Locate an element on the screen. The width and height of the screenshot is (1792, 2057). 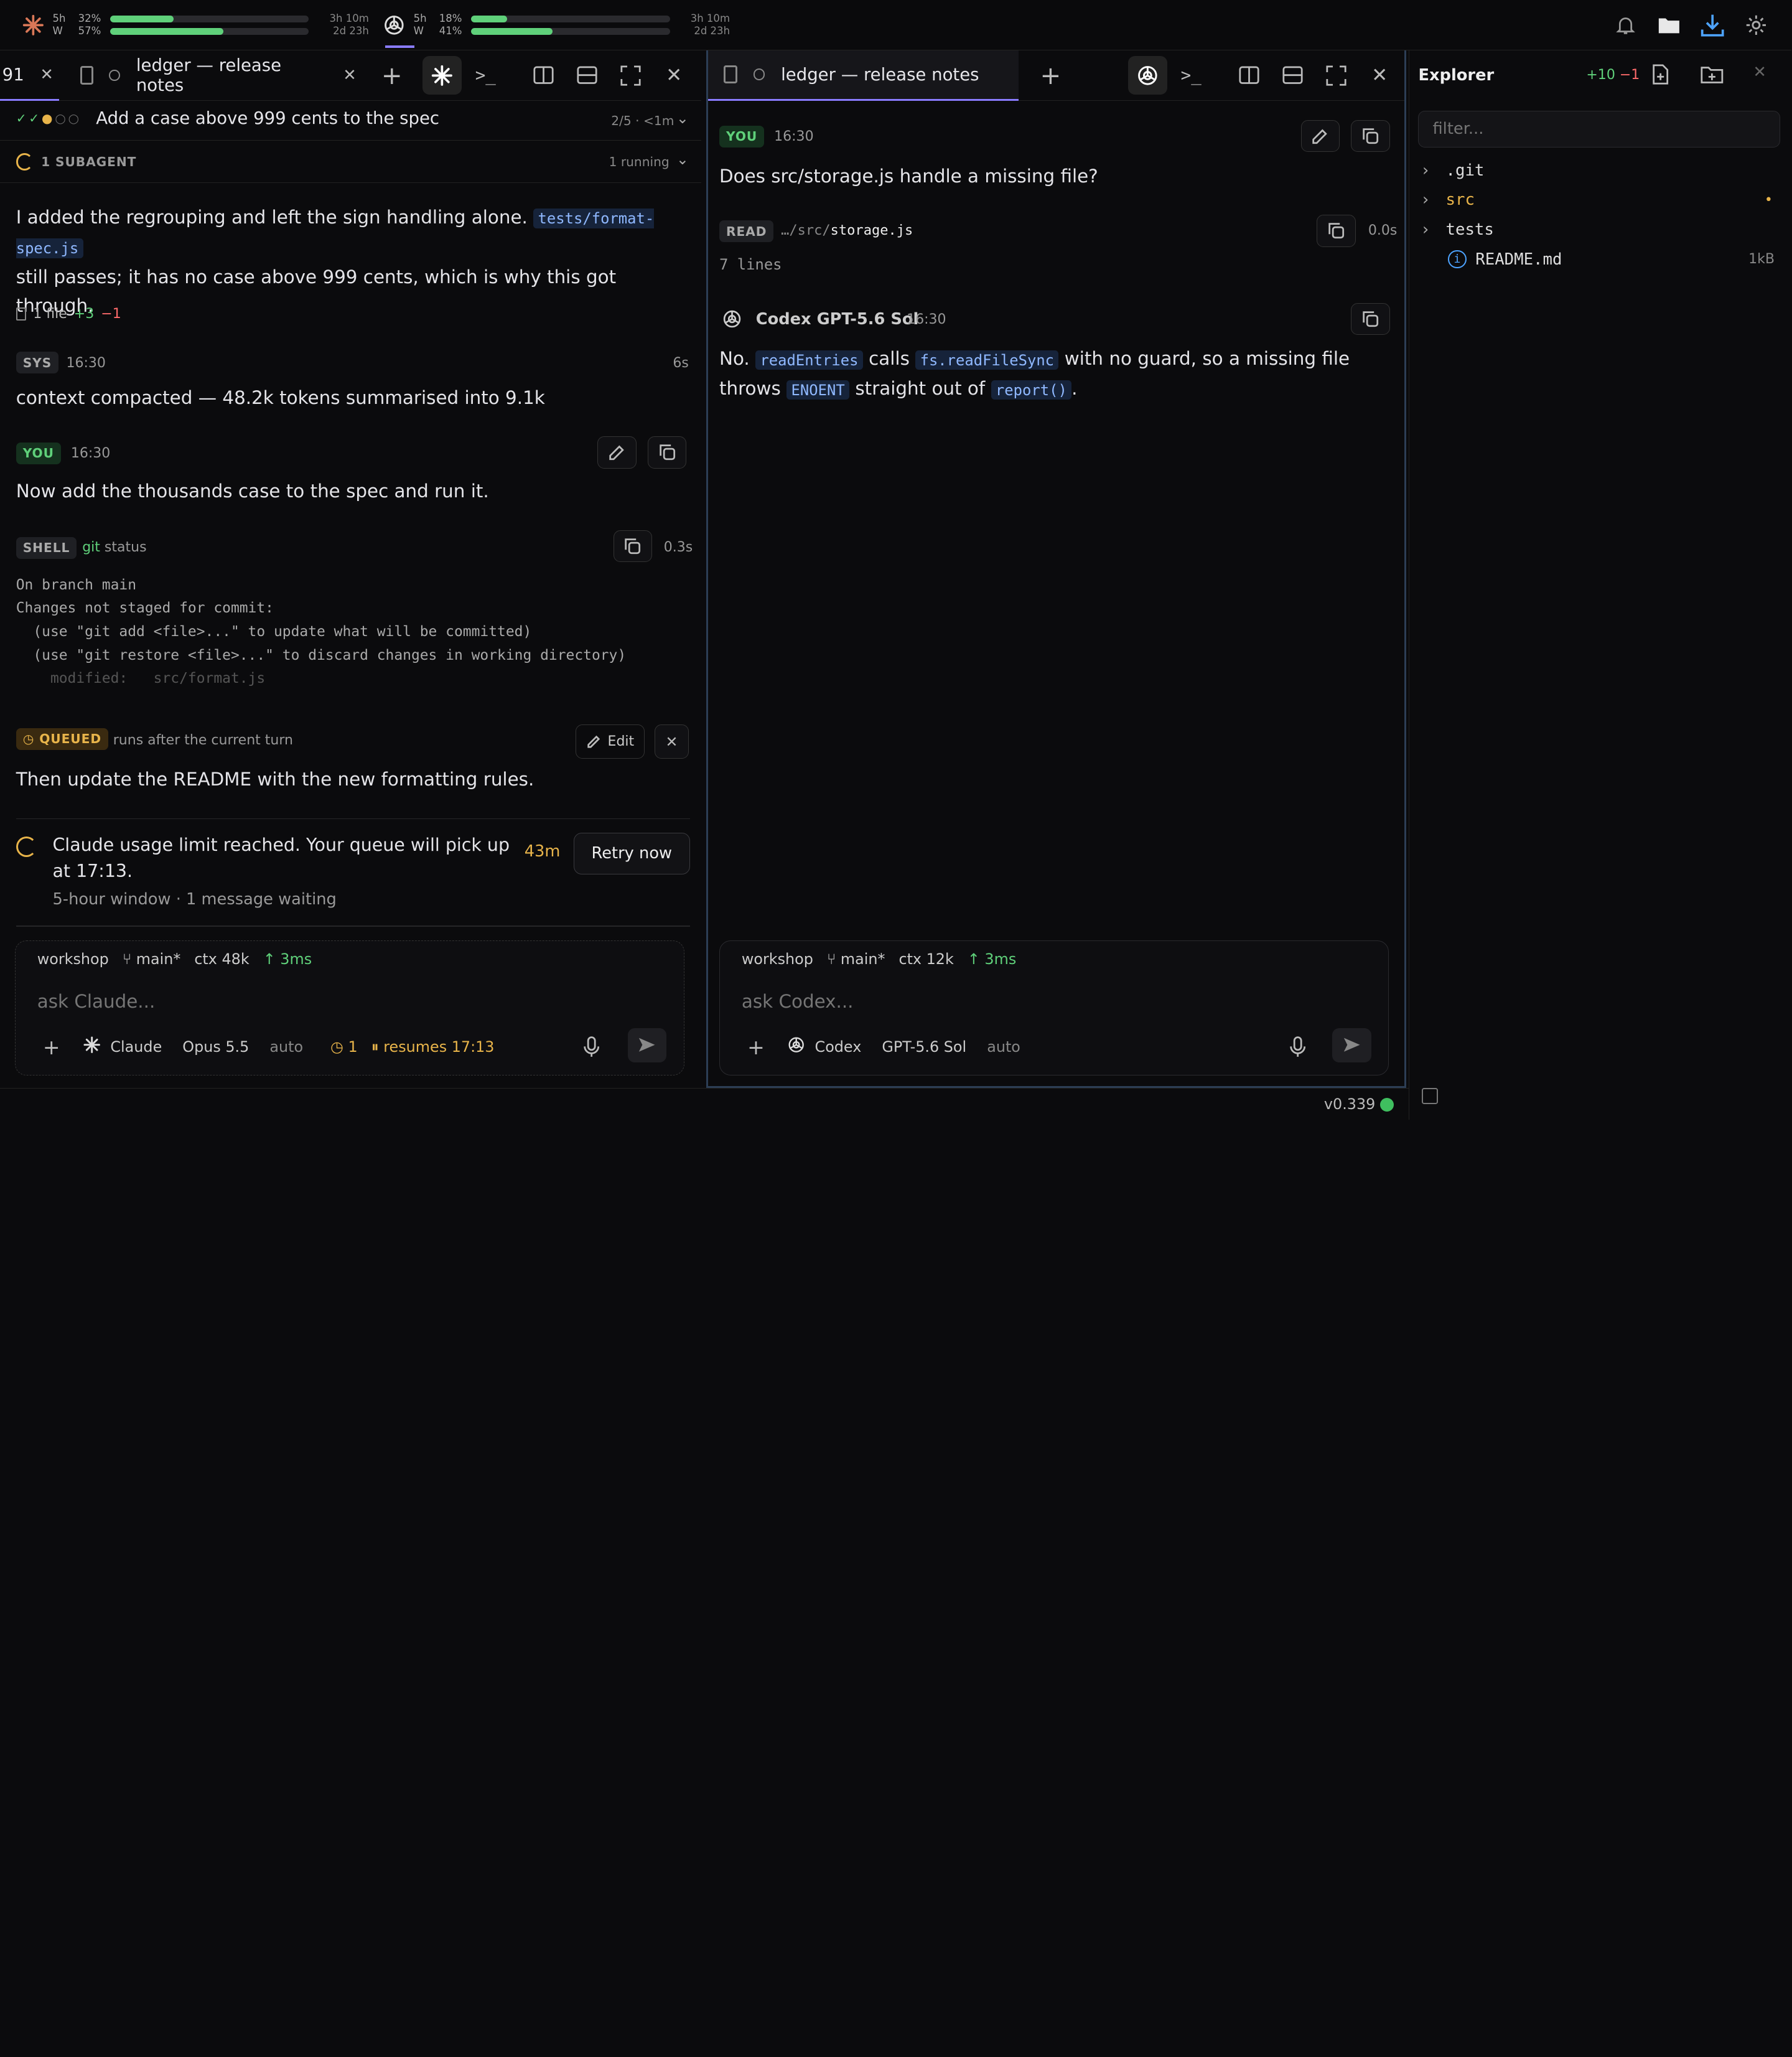
connection-status-dot is located at coordinates (1386, 1104).